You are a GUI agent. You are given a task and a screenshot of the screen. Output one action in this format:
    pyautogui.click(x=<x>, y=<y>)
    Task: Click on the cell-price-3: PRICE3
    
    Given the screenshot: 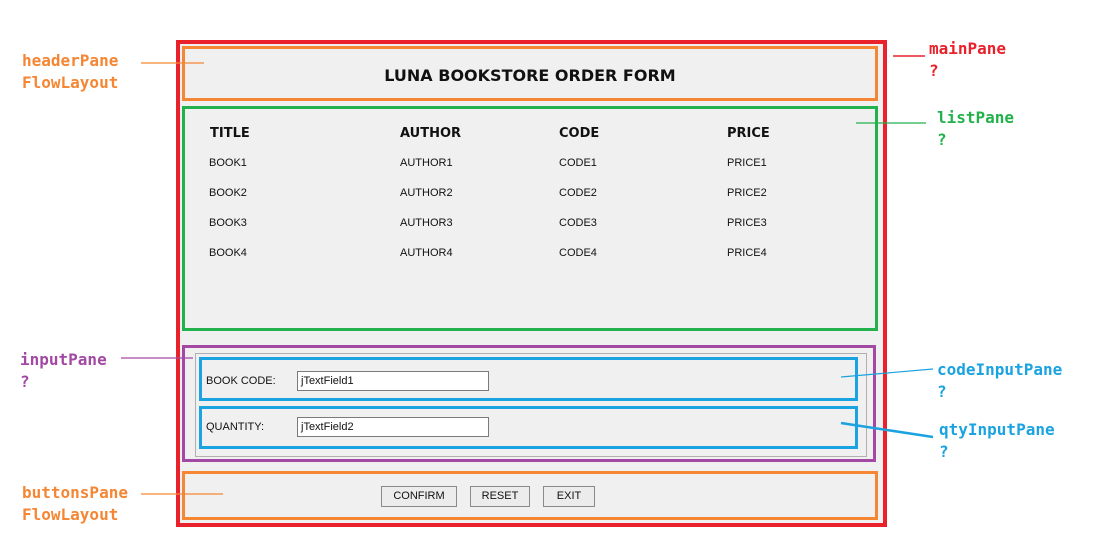 What is the action you would take?
    pyautogui.click(x=747, y=223)
    